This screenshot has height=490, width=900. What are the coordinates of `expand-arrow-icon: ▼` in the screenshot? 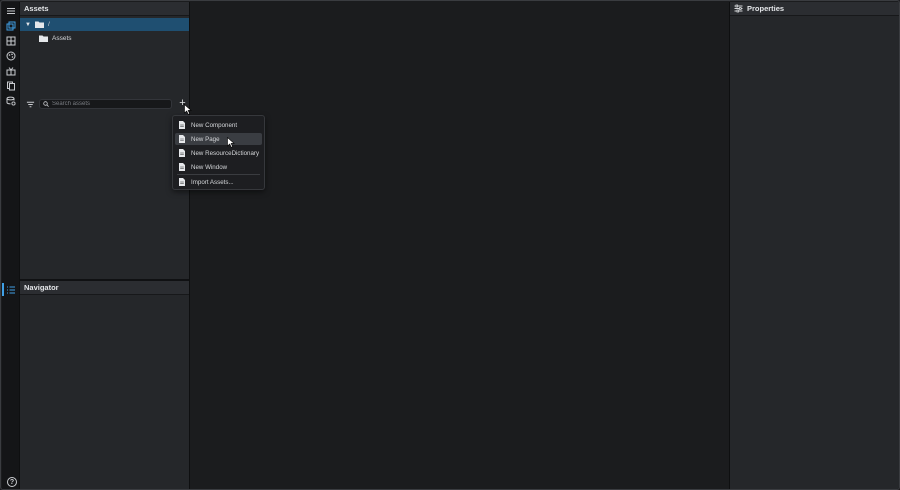 It's located at (28, 25).